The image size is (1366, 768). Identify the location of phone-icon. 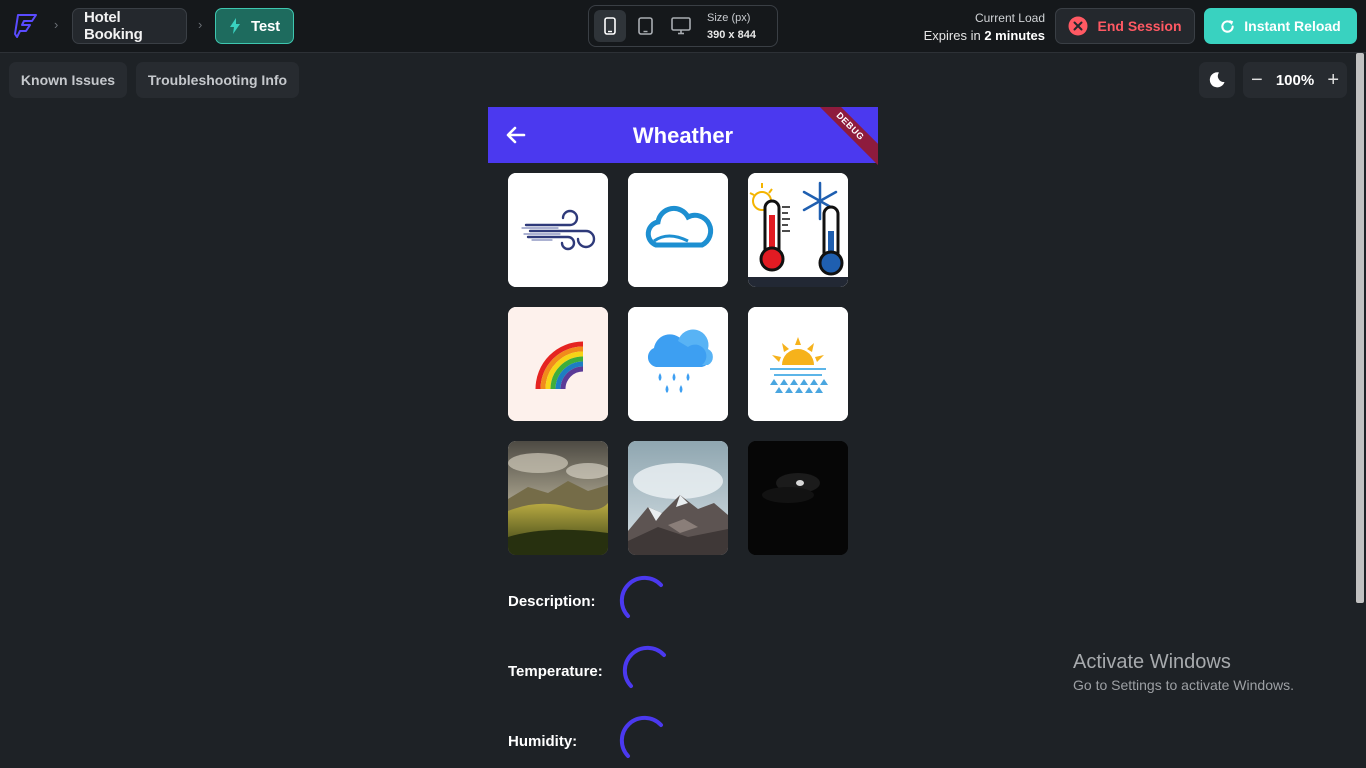
(610, 26).